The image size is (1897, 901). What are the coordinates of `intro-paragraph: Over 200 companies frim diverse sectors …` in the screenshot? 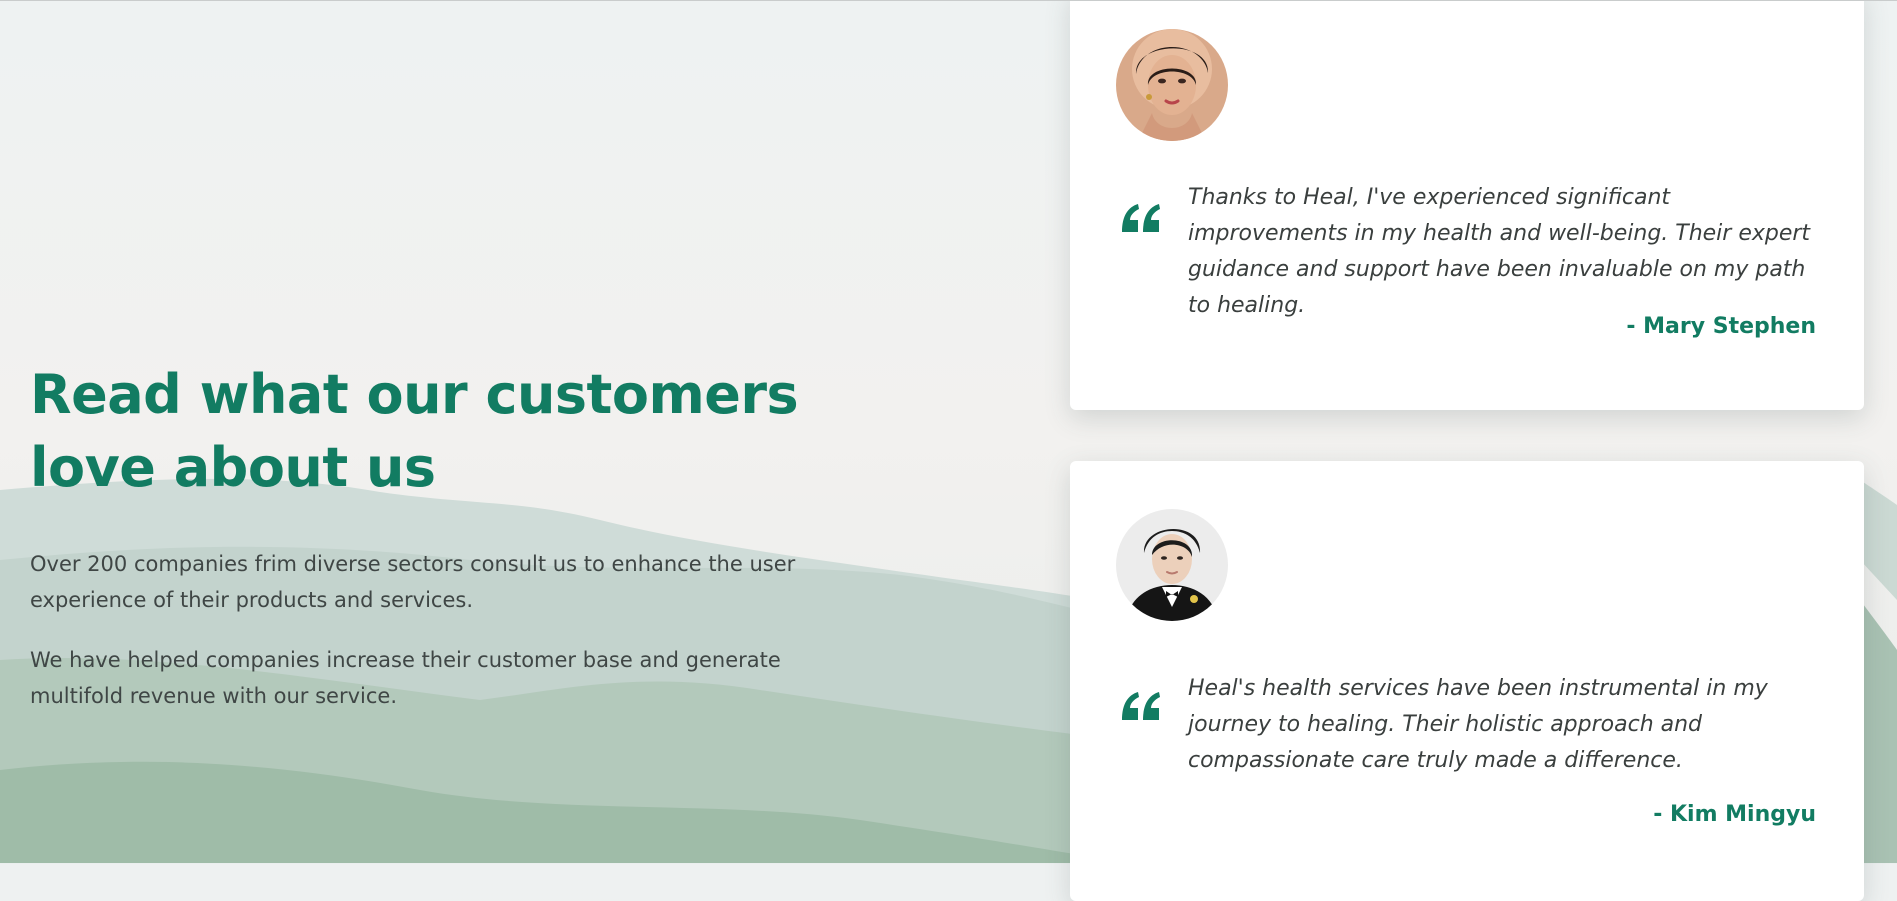 It's located at (413, 582).